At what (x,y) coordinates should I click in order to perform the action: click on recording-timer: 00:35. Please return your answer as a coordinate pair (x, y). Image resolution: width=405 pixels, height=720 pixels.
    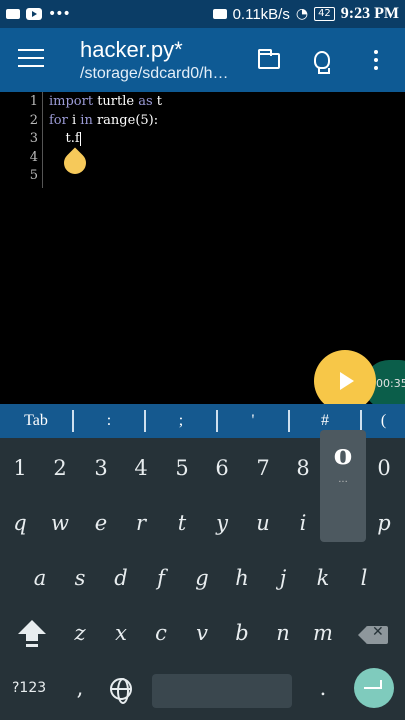
    Looking at the image, I should click on (390, 383).